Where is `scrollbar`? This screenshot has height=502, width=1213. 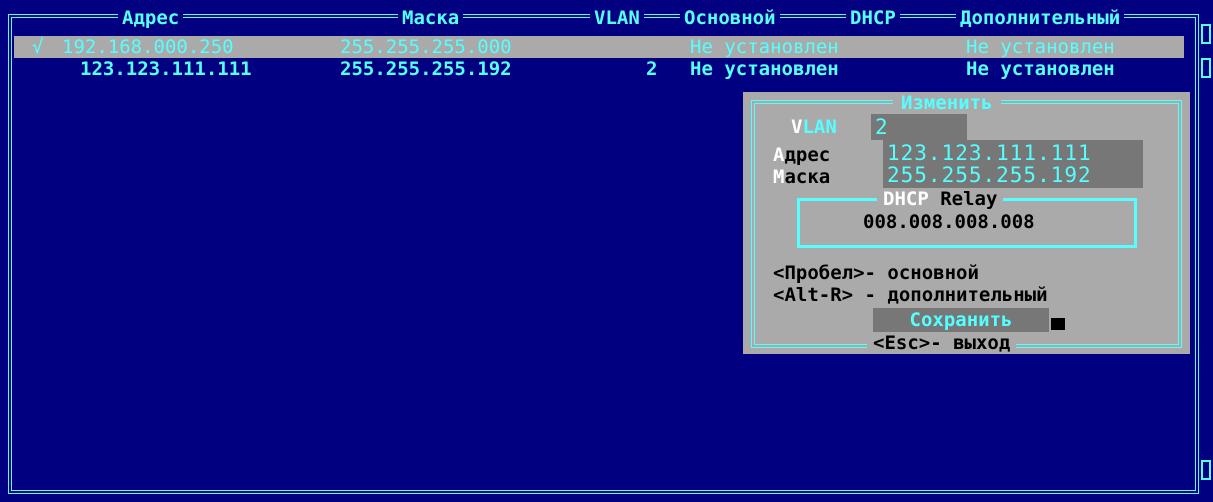 scrollbar is located at coordinates (1206, 254).